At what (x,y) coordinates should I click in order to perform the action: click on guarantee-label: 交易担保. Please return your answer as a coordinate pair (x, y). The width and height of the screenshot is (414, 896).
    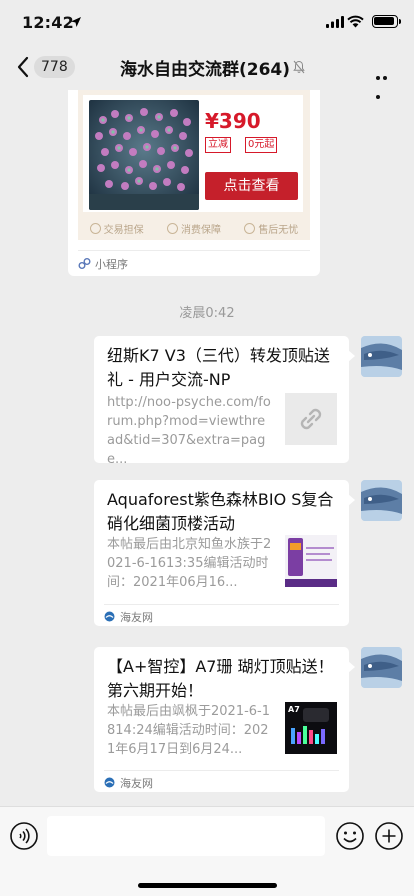
    Looking at the image, I should click on (123, 230).